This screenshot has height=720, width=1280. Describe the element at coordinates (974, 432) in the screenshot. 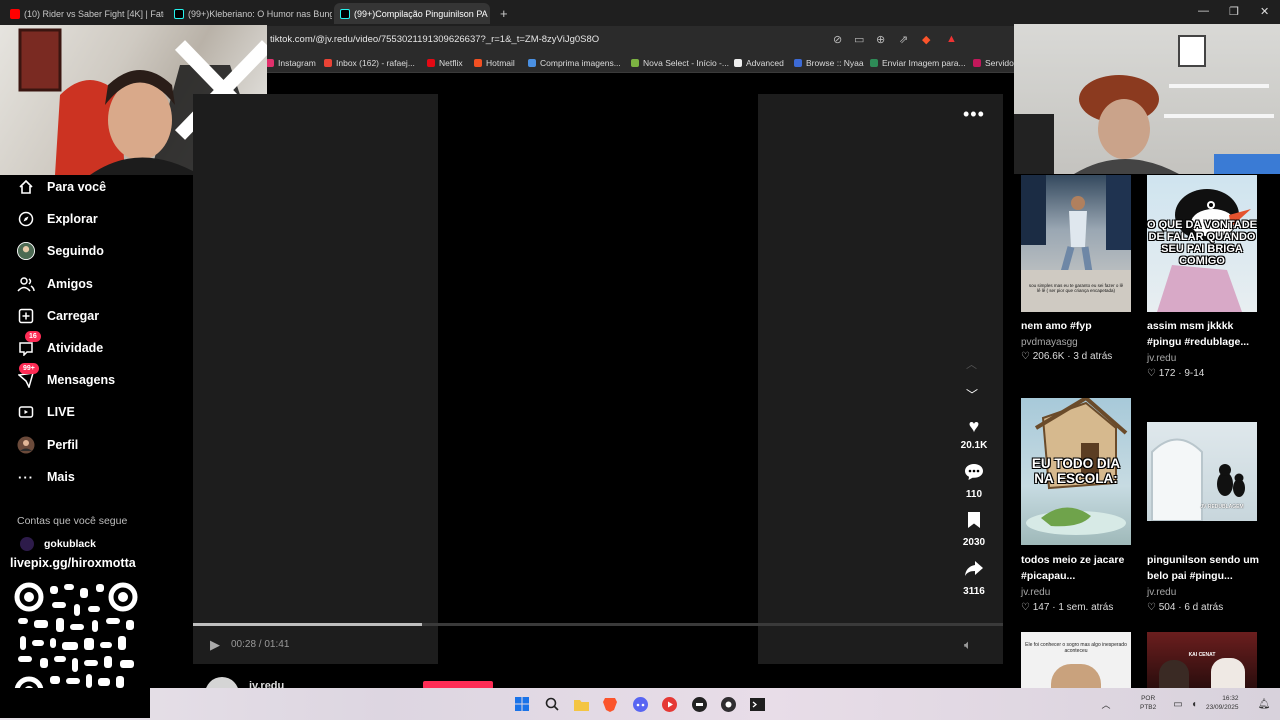

I see `like-button: ♥ 20.1K` at that location.